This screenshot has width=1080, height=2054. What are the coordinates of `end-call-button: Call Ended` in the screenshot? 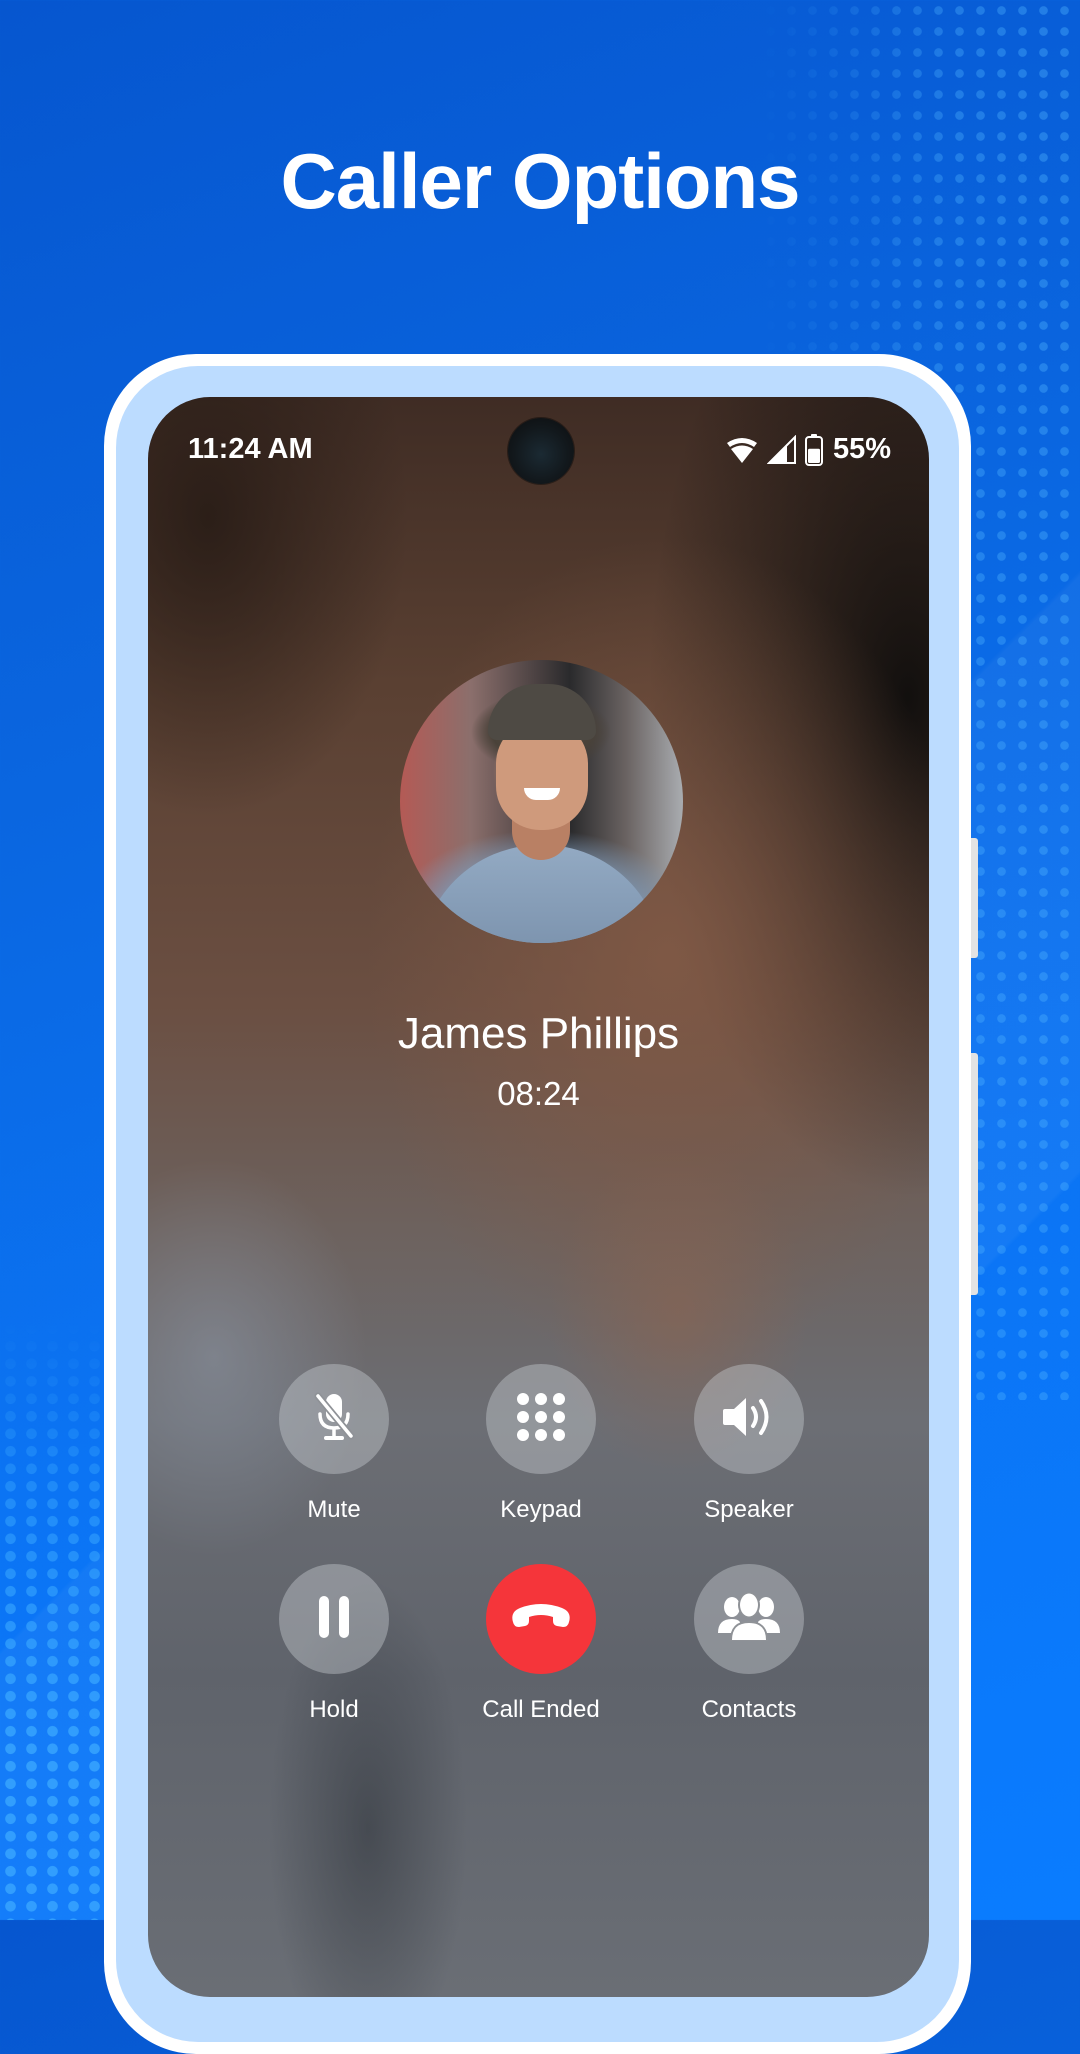 It's located at (541, 1644).